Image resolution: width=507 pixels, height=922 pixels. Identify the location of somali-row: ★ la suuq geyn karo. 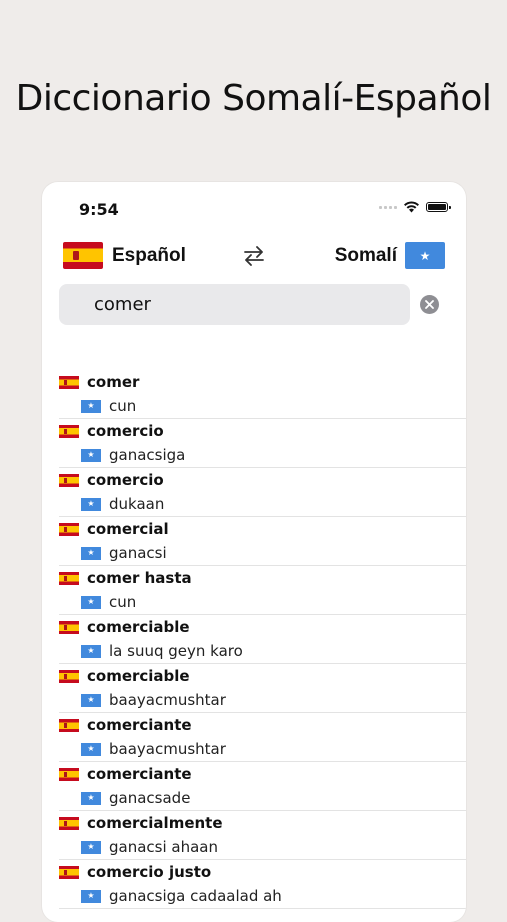
(162, 651).